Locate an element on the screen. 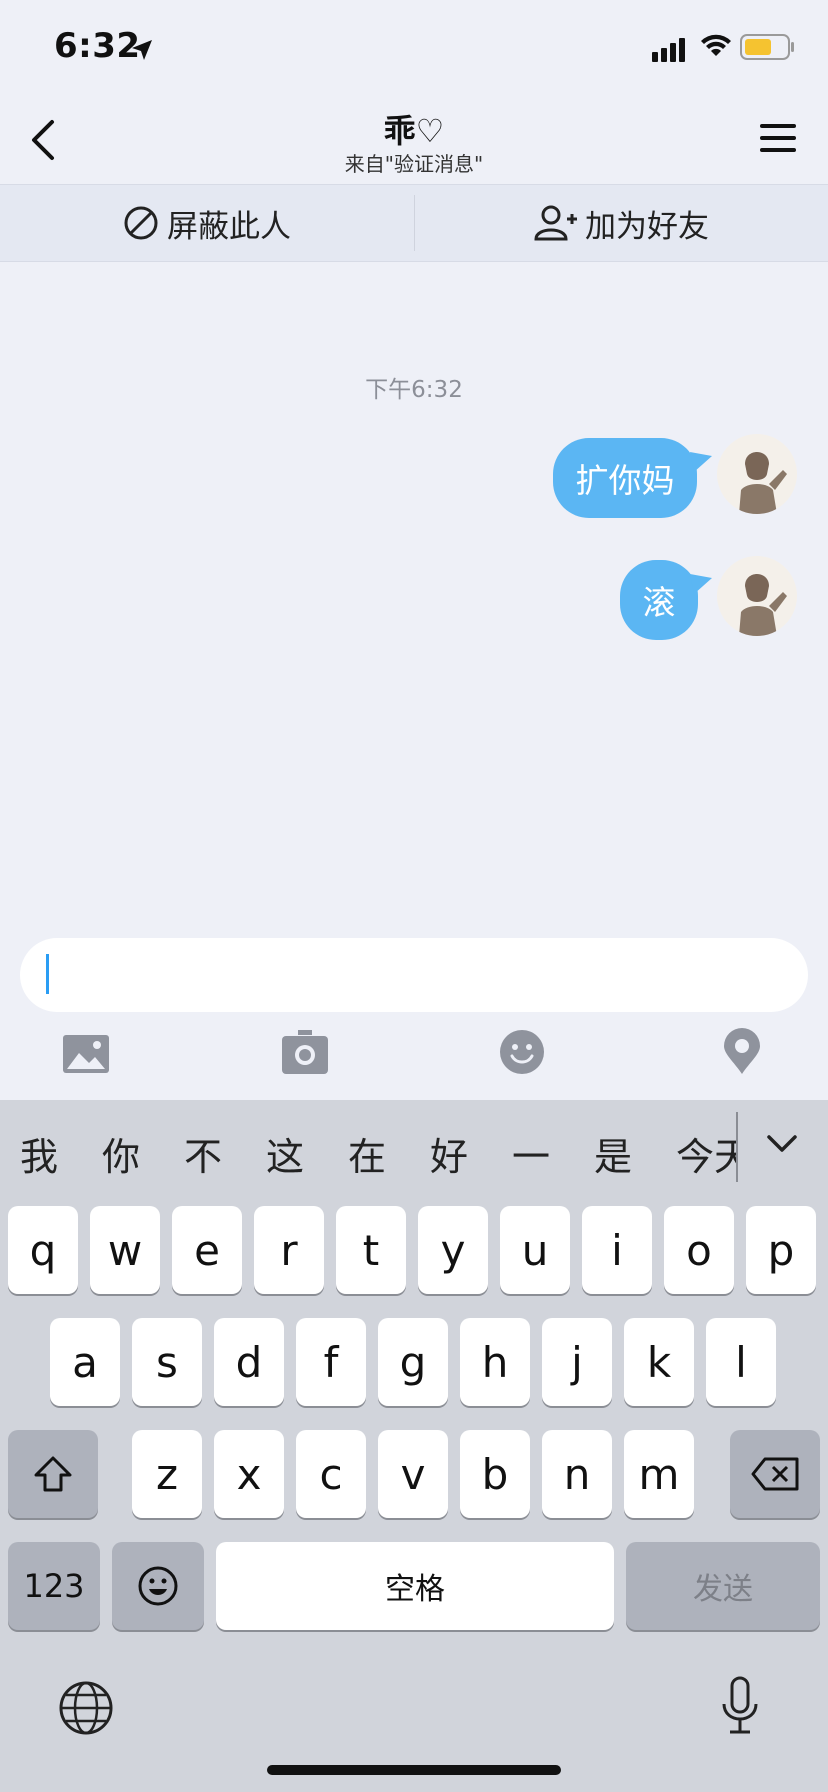  image-icon is located at coordinates (86, 1054).